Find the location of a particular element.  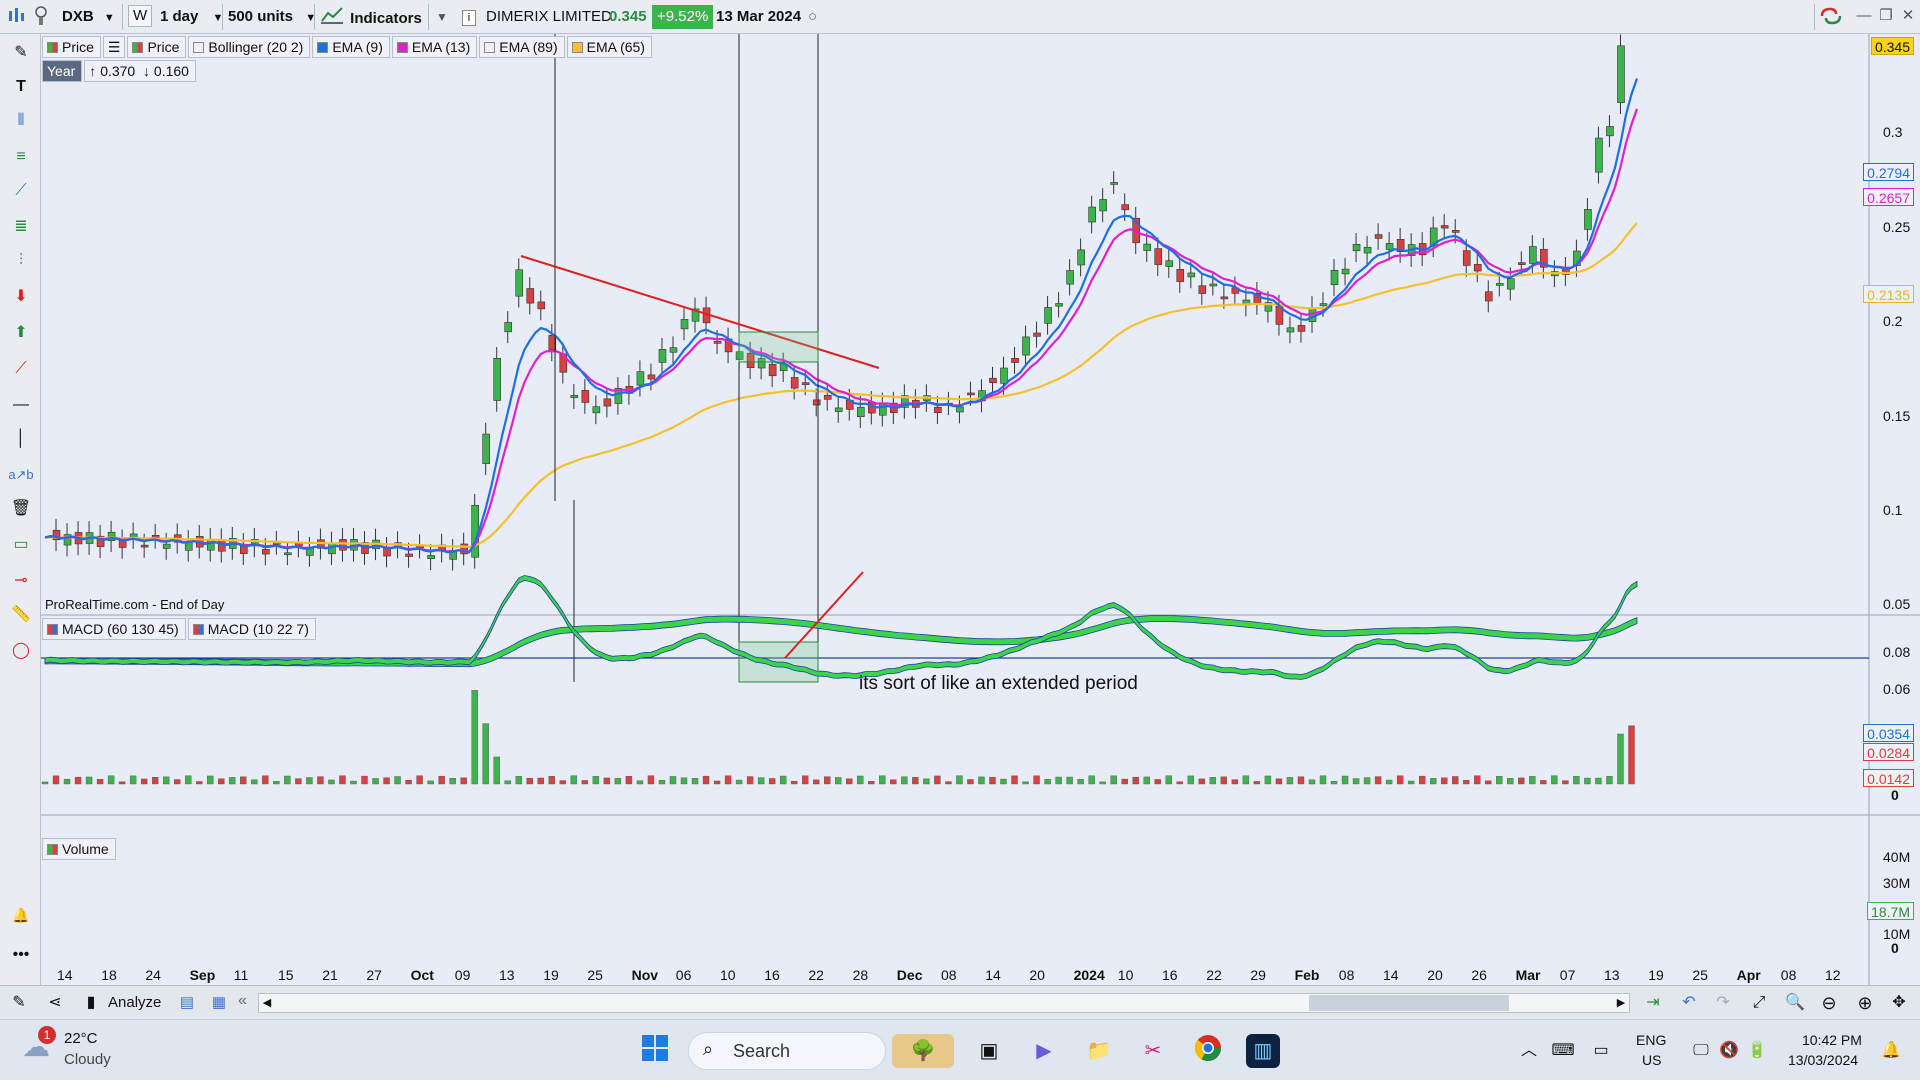

draw-icon: ✎ is located at coordinates (19, 1003).